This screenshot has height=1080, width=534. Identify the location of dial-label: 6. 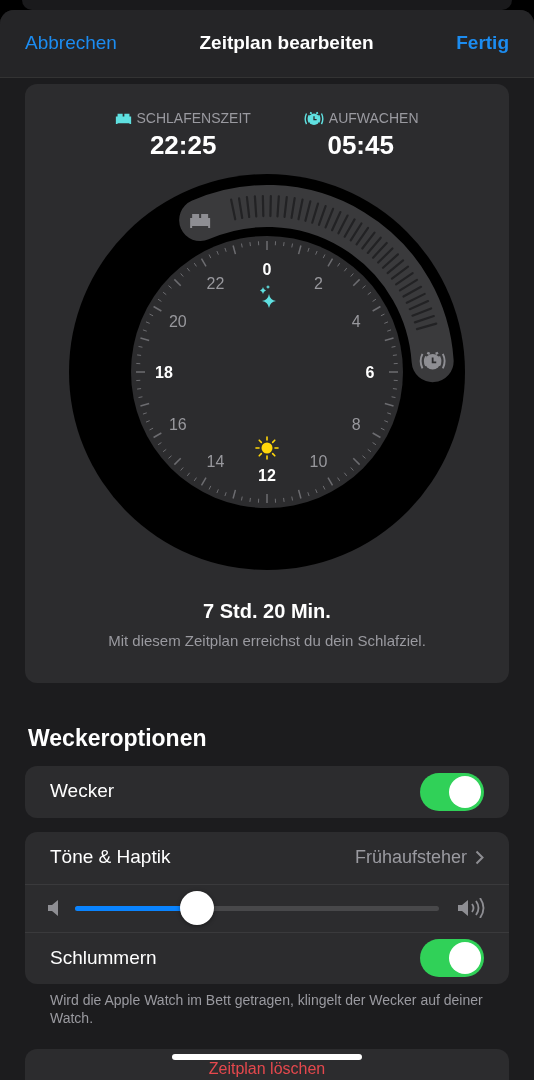
(370, 372).